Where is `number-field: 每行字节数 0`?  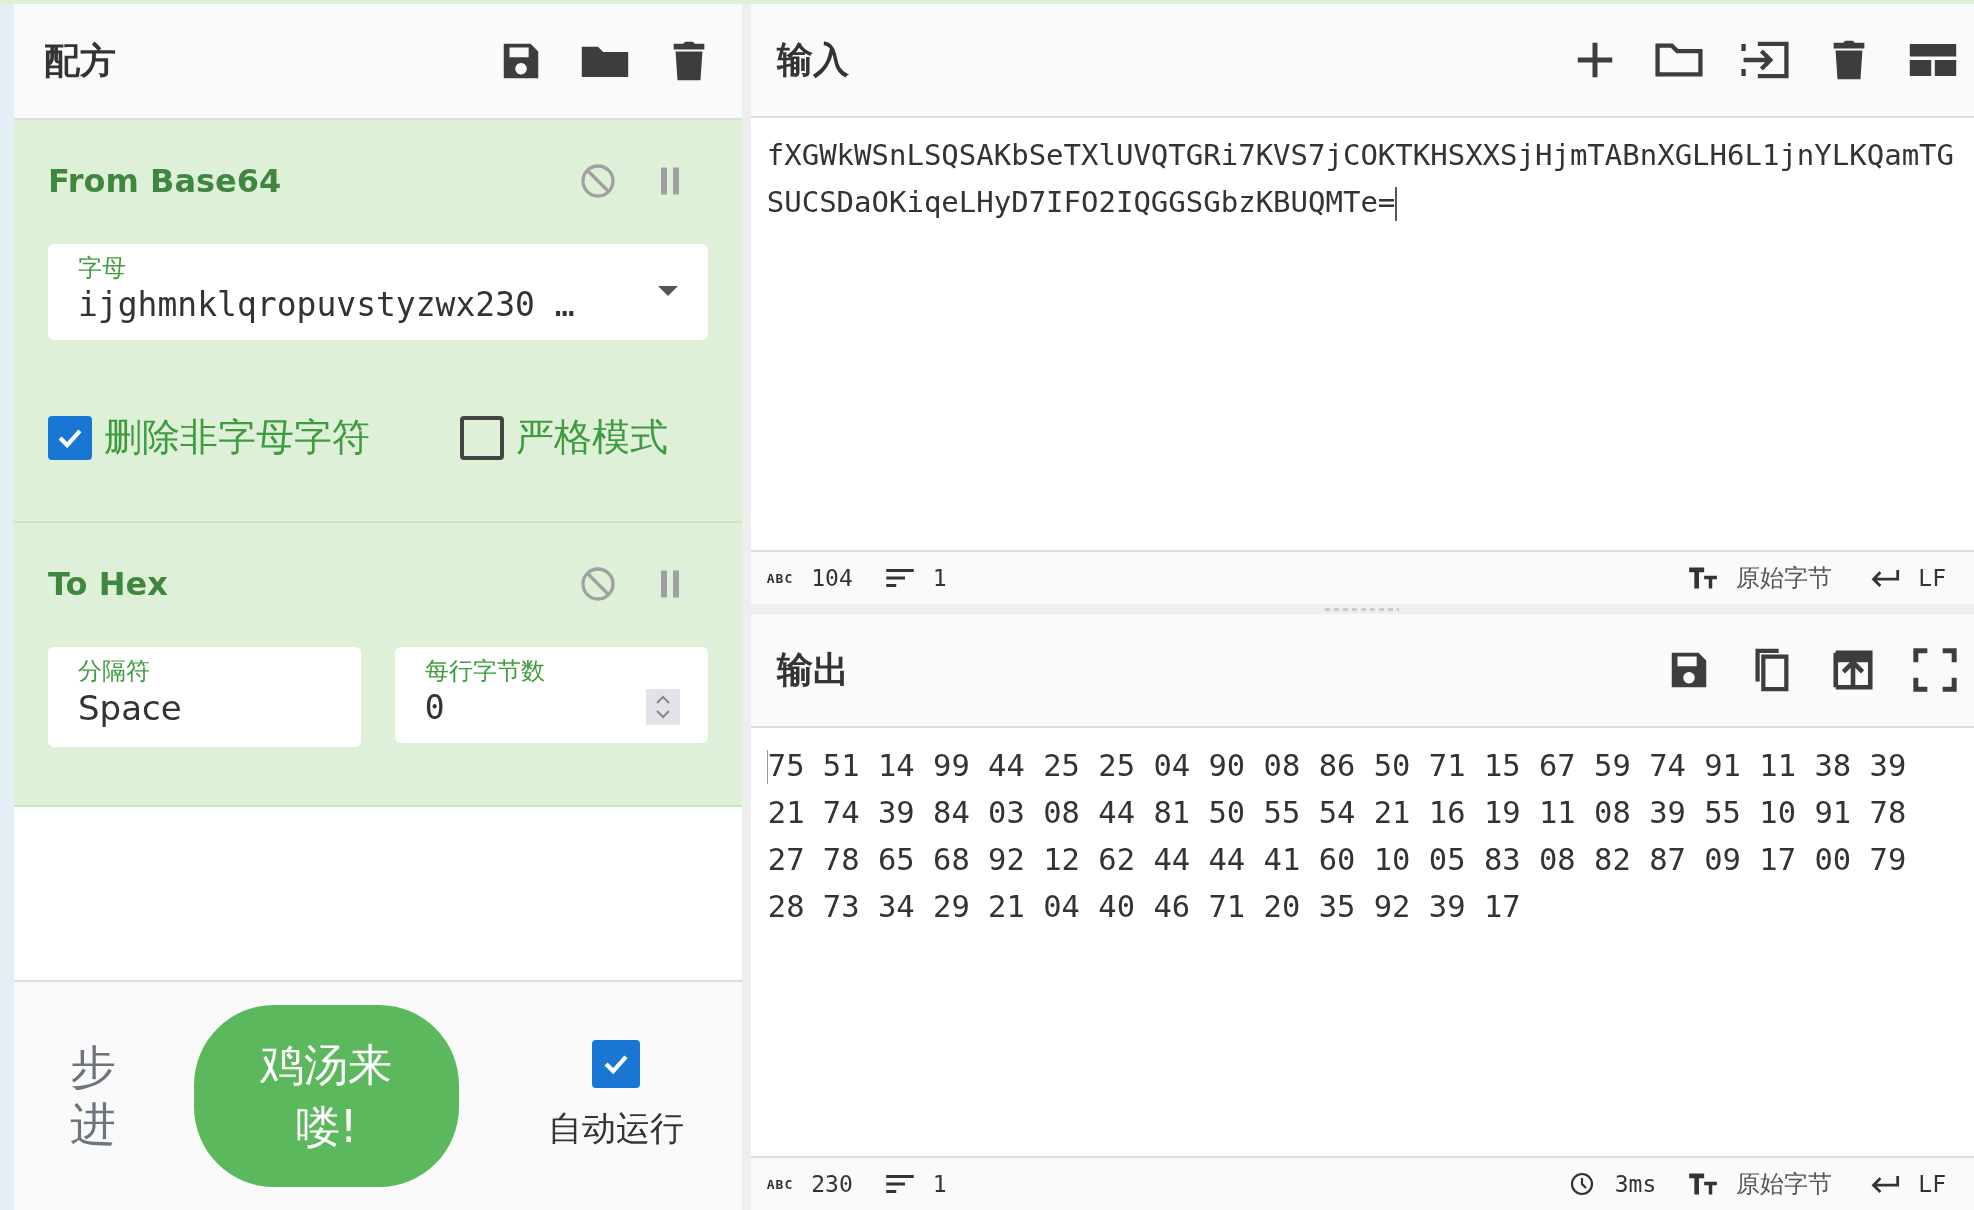
number-field: 每行字节数 0 is located at coordinates (551, 695).